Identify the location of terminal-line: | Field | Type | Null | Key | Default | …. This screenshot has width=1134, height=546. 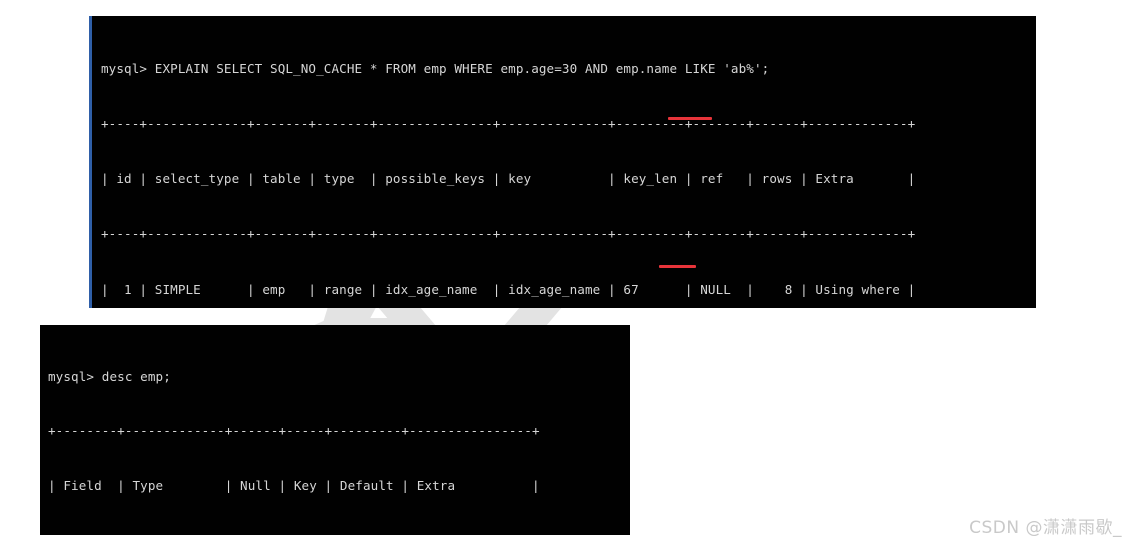
(294, 486).